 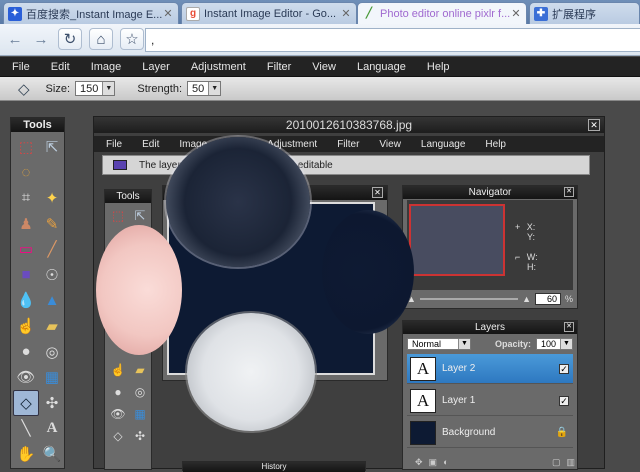 I want to click on inner-menu-view: View, so click(x=388, y=144).